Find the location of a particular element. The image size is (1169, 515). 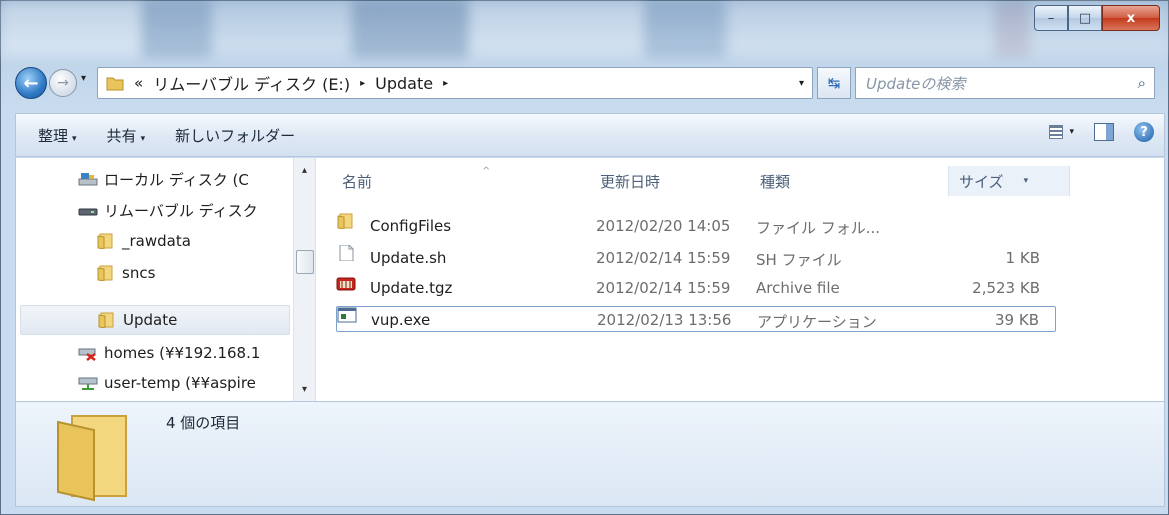

sort-ascending-icon: ^ is located at coordinates (486, 171).